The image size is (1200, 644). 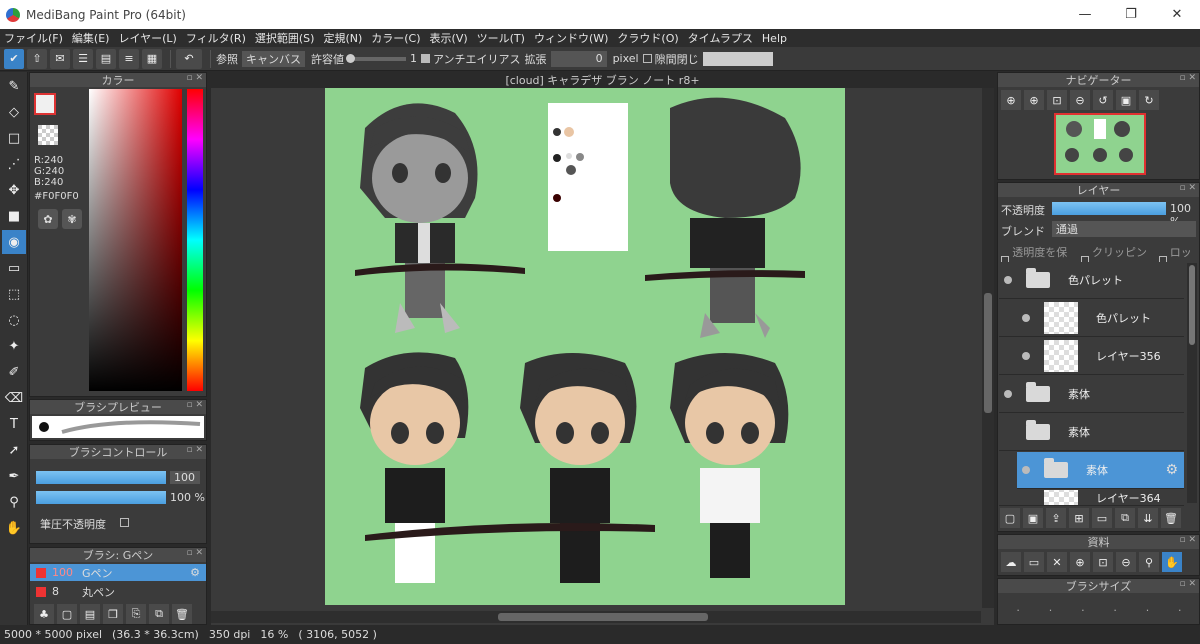 What do you see at coordinates (1085, 14) in the screenshot?
I see `minimize-button: —` at bounding box center [1085, 14].